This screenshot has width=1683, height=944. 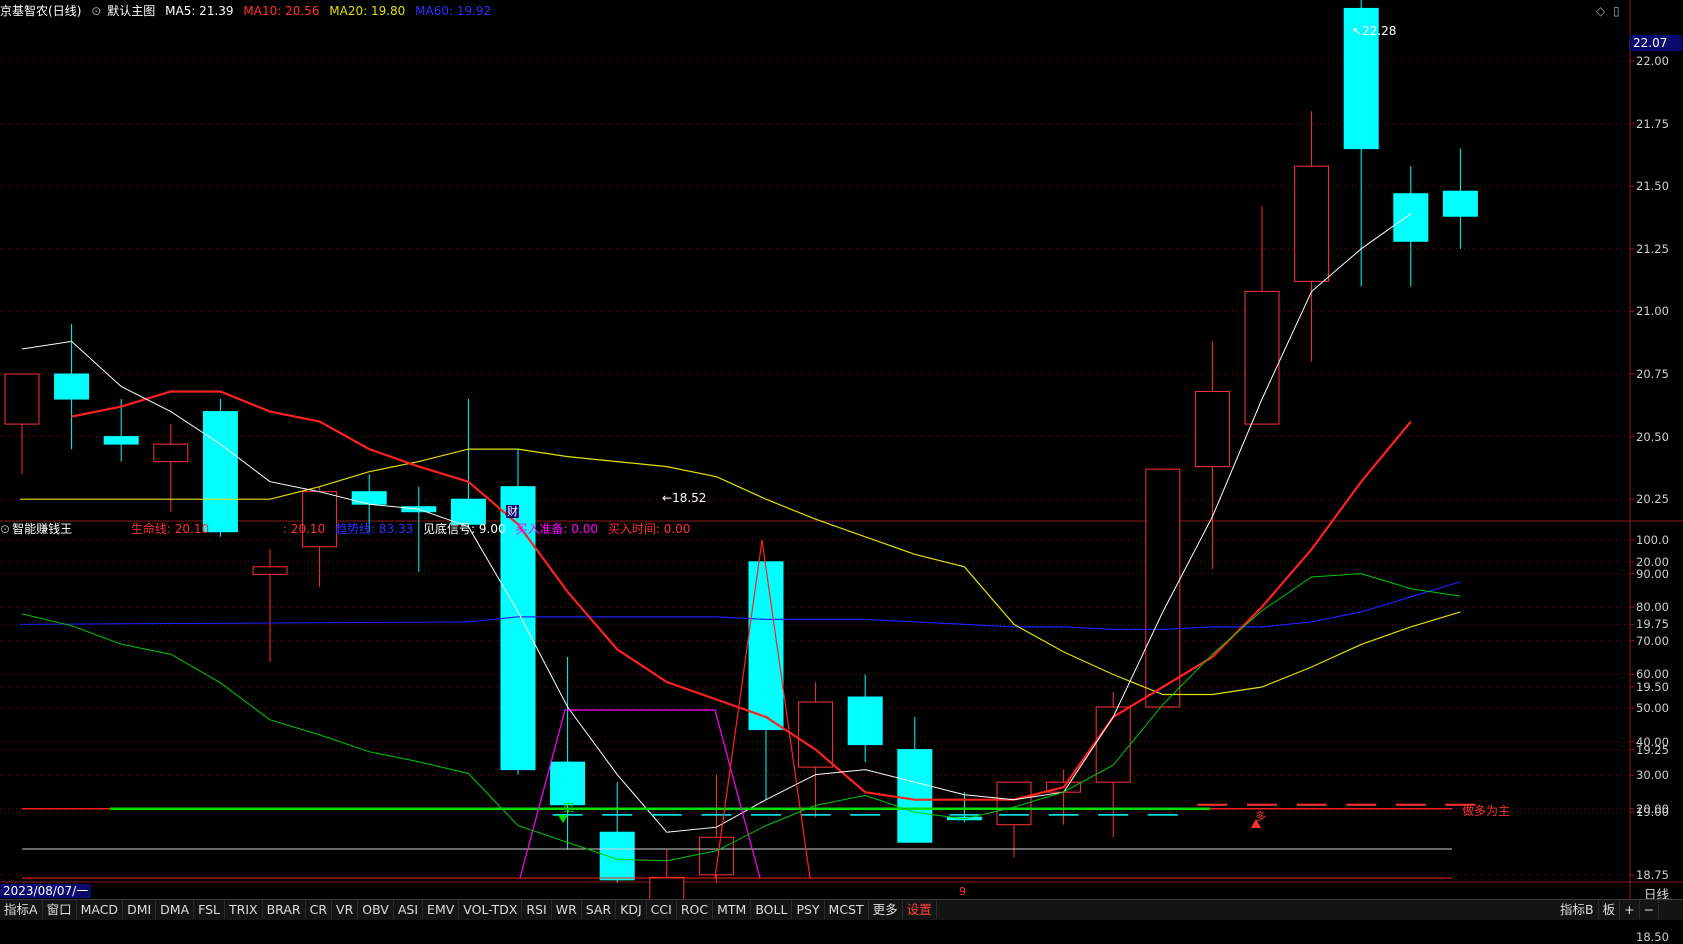 What do you see at coordinates (1652, 708) in the screenshot?
I see `sub-tick-label: 50.00` at bounding box center [1652, 708].